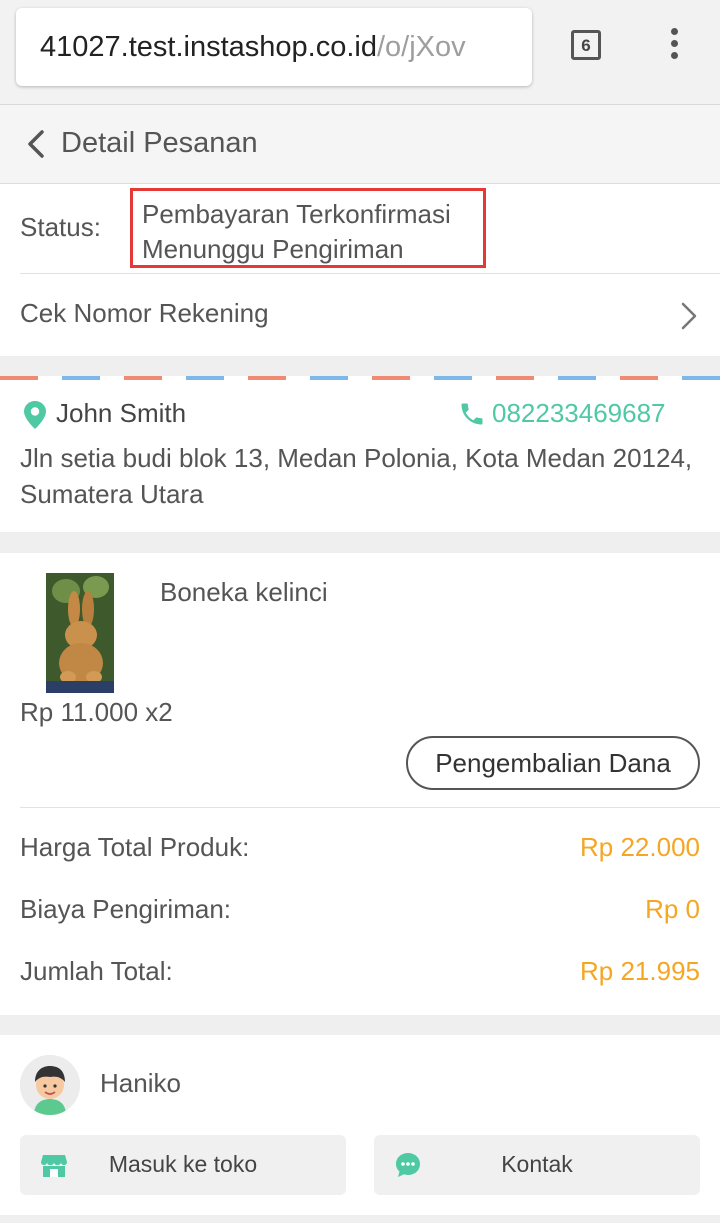  Describe the element at coordinates (360, 378) in the screenshot. I see `airmail-border` at that location.